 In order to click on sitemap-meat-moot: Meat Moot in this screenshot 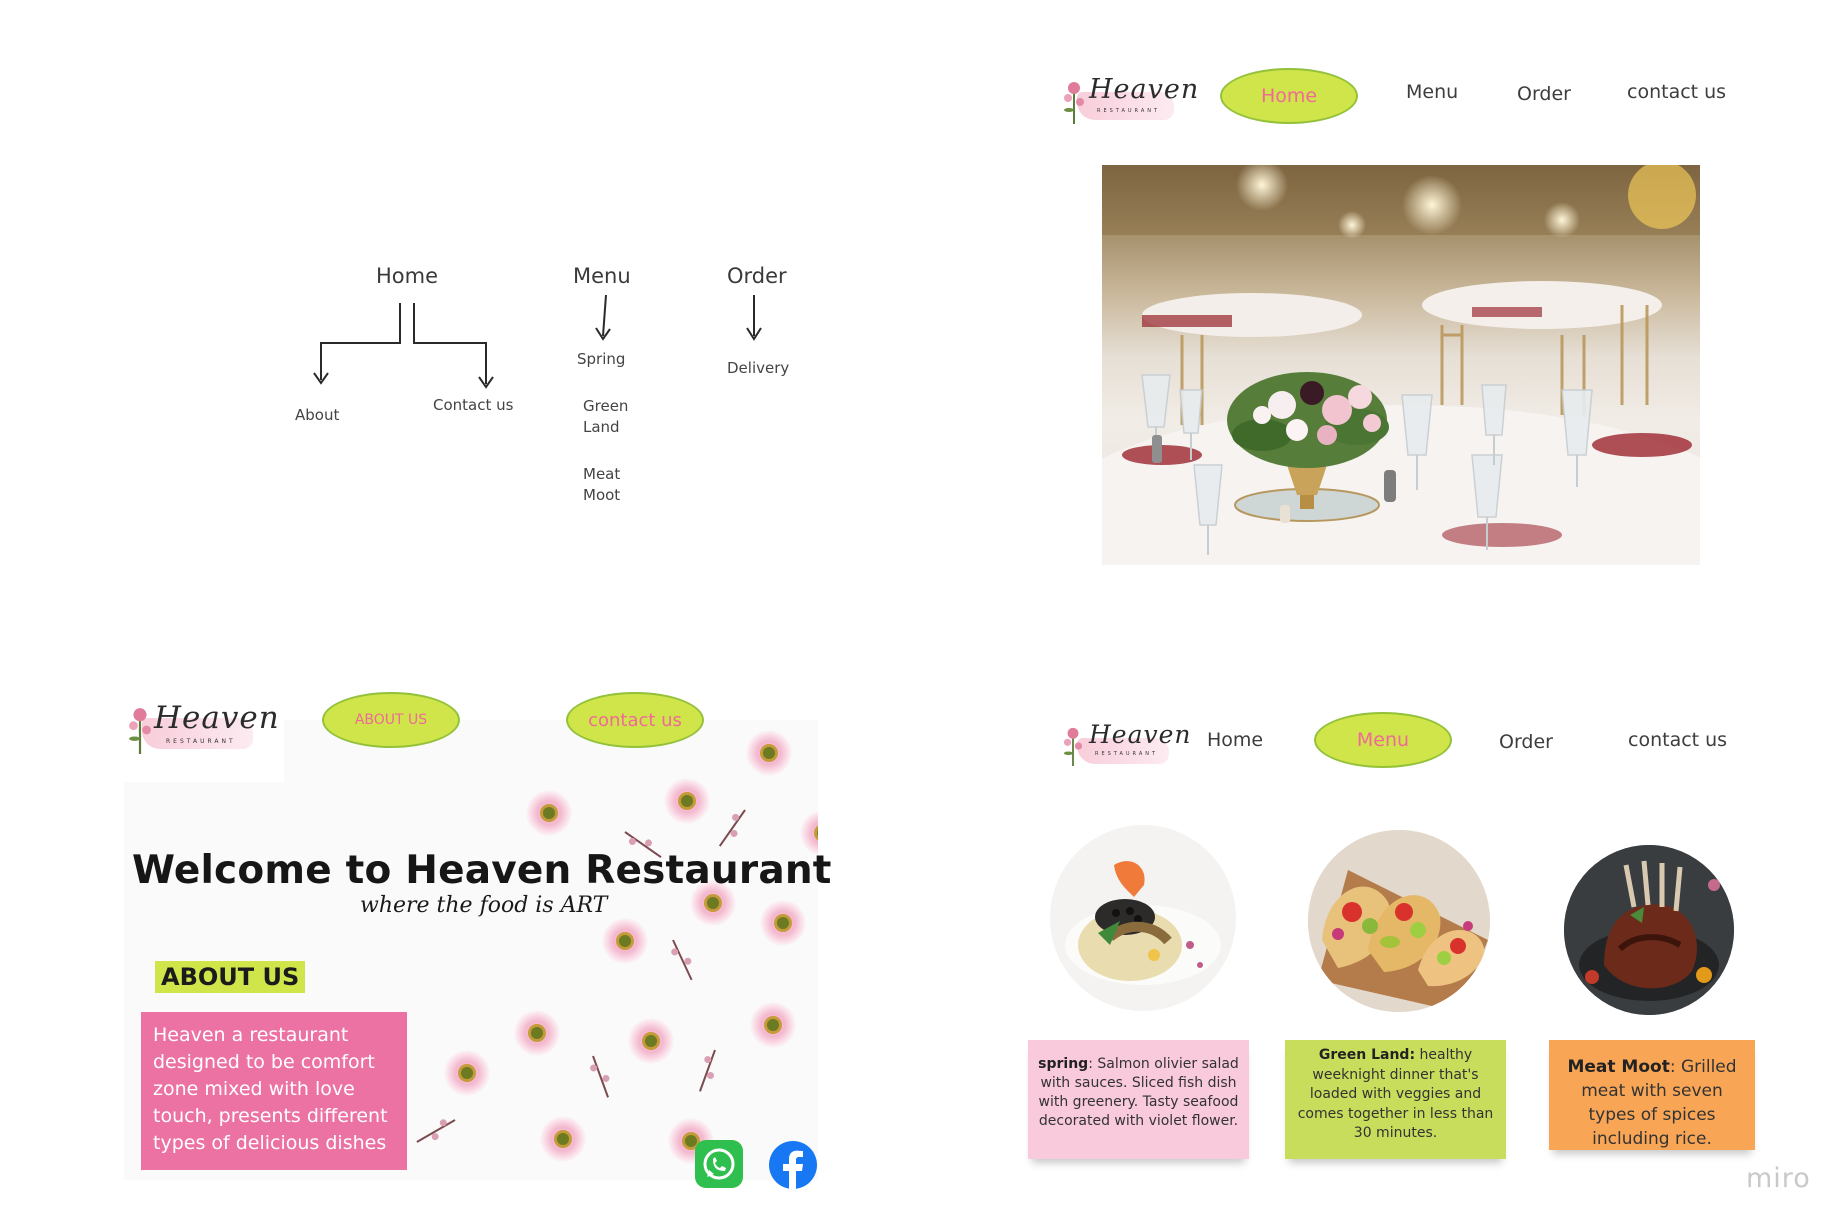, I will do `click(602, 484)`.